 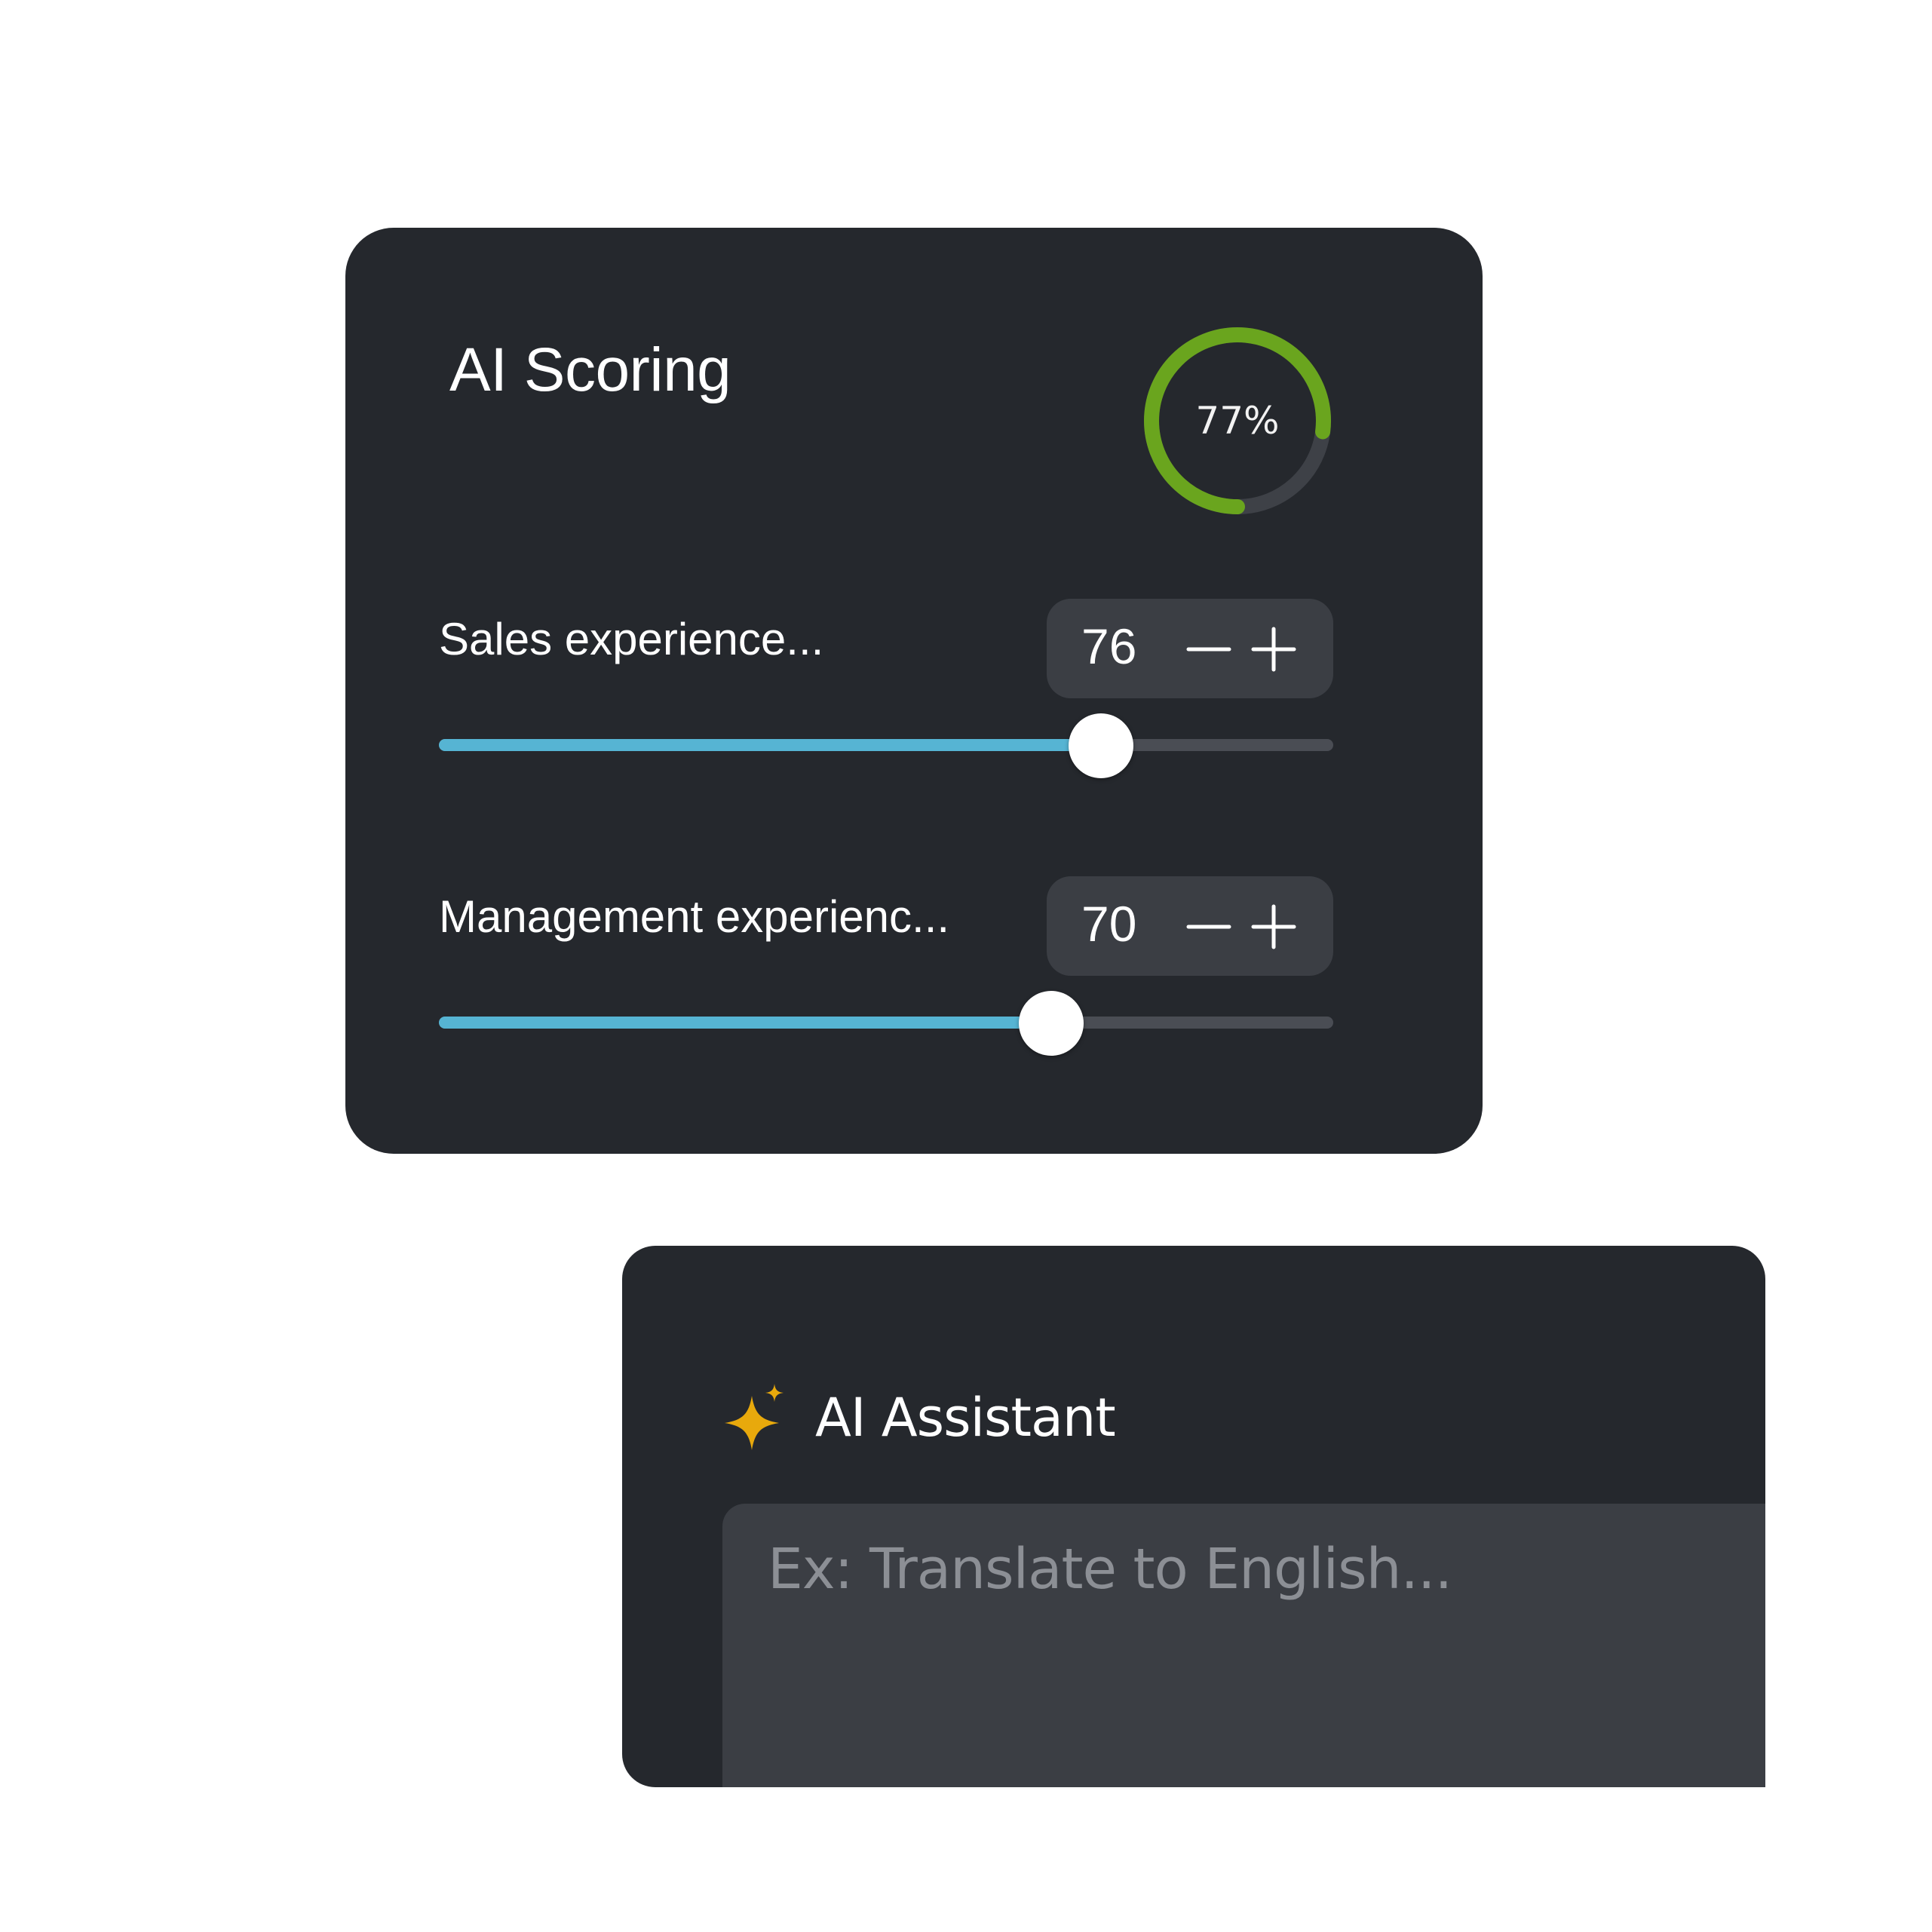 I want to click on stepper-value: 70, so click(x=1108, y=924).